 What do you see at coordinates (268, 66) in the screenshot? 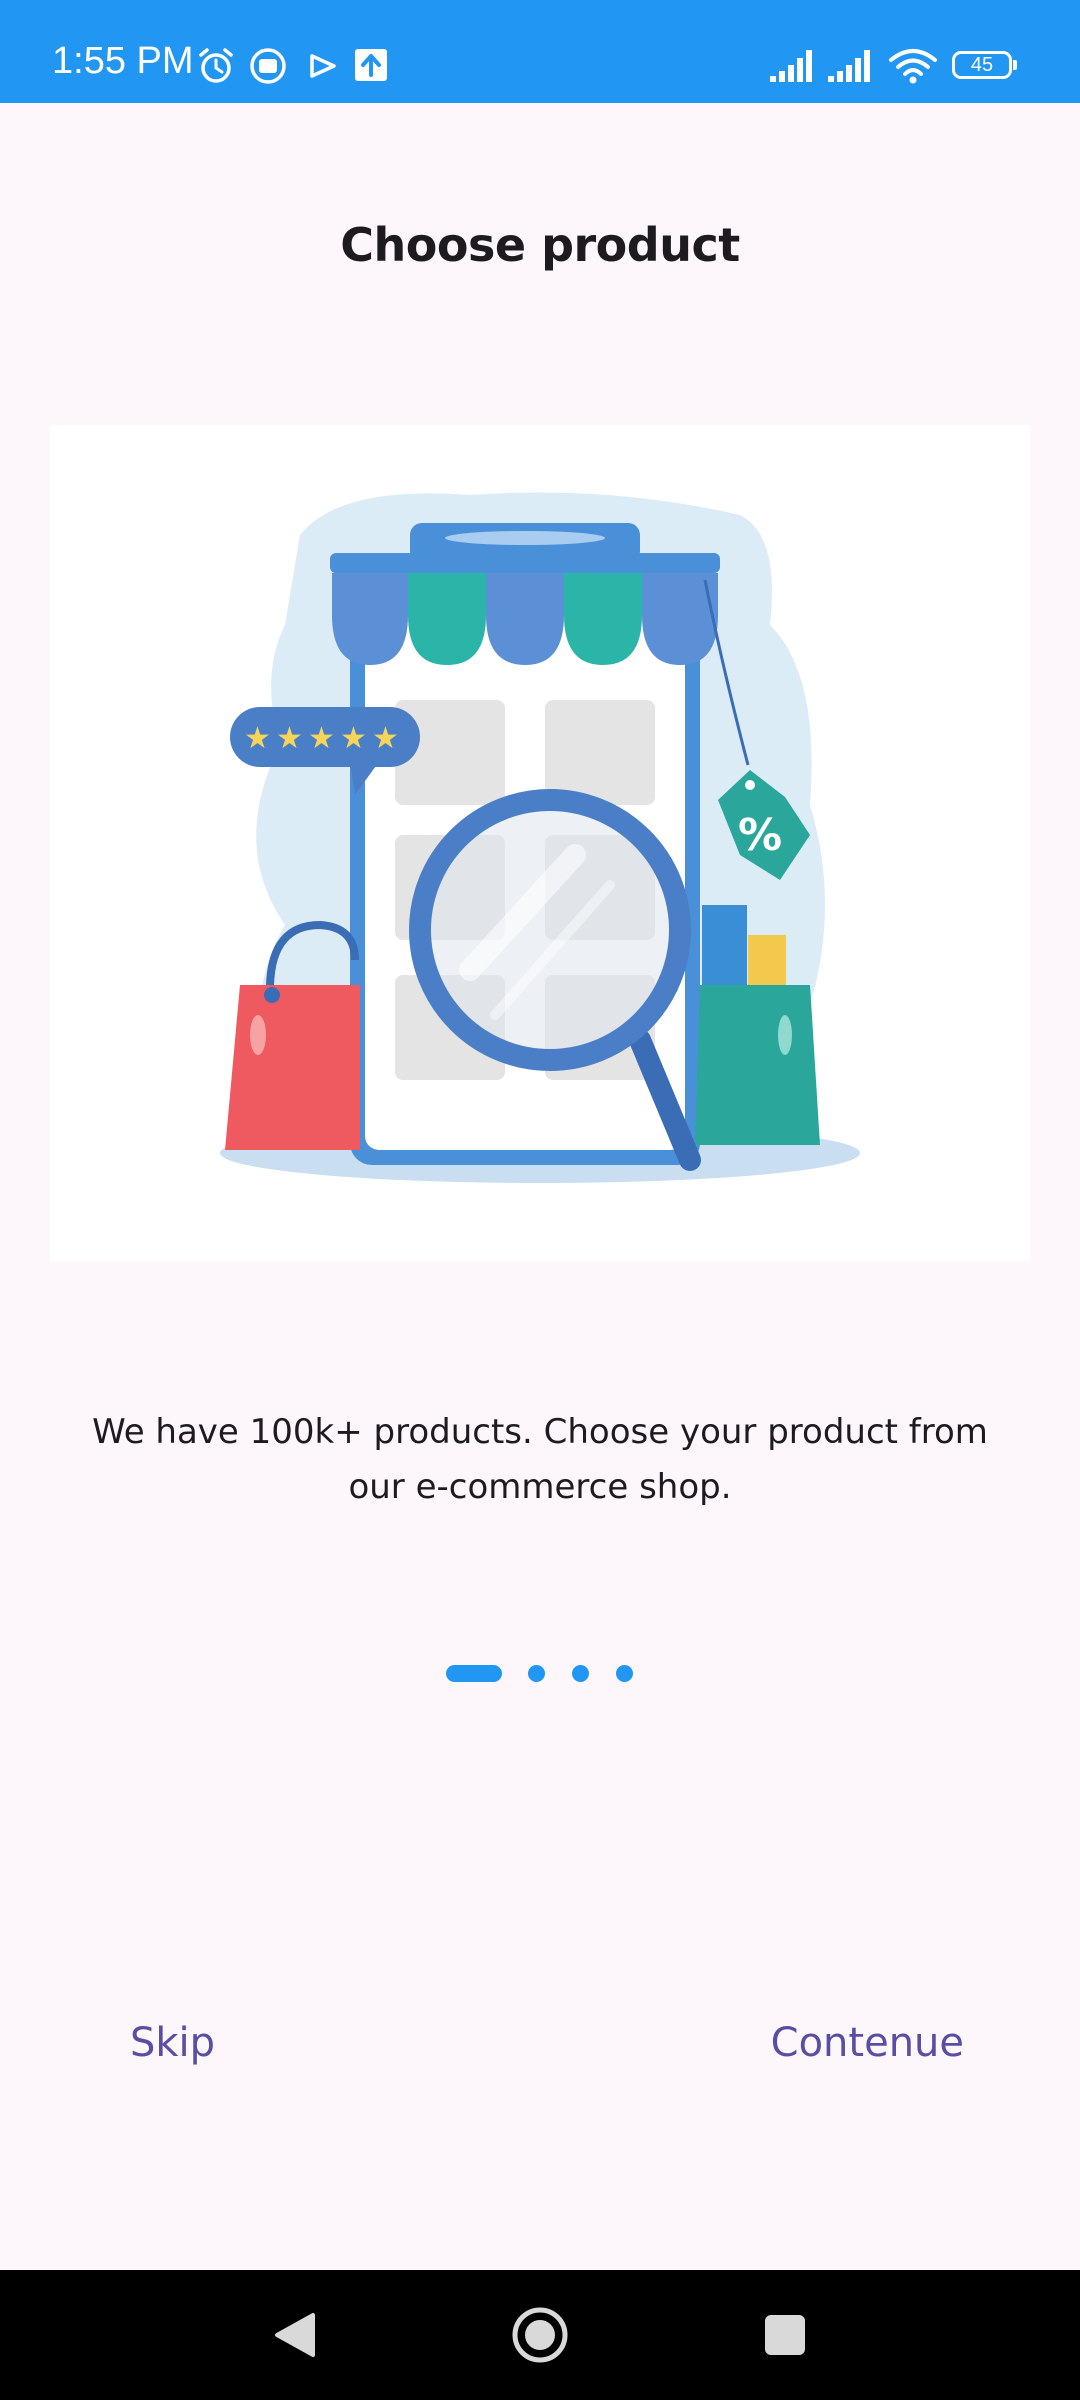
I see `notification-icon` at bounding box center [268, 66].